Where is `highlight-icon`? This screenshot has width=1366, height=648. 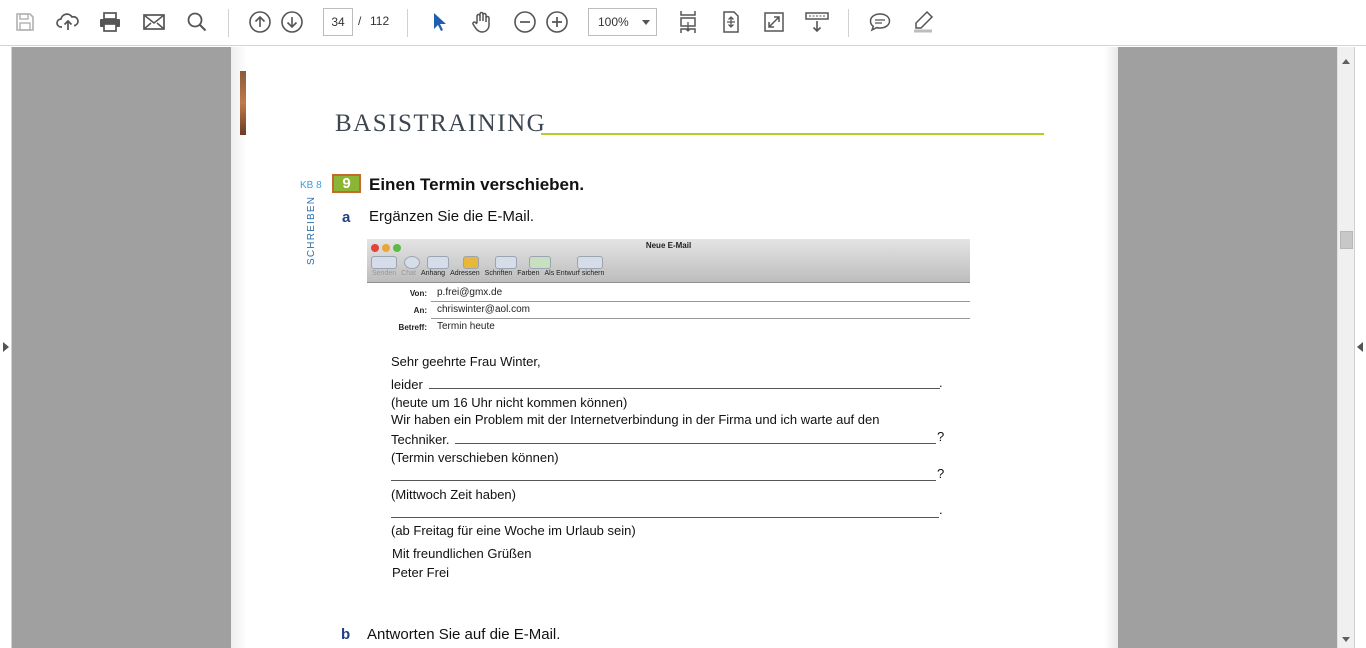
highlight-icon is located at coordinates (923, 22).